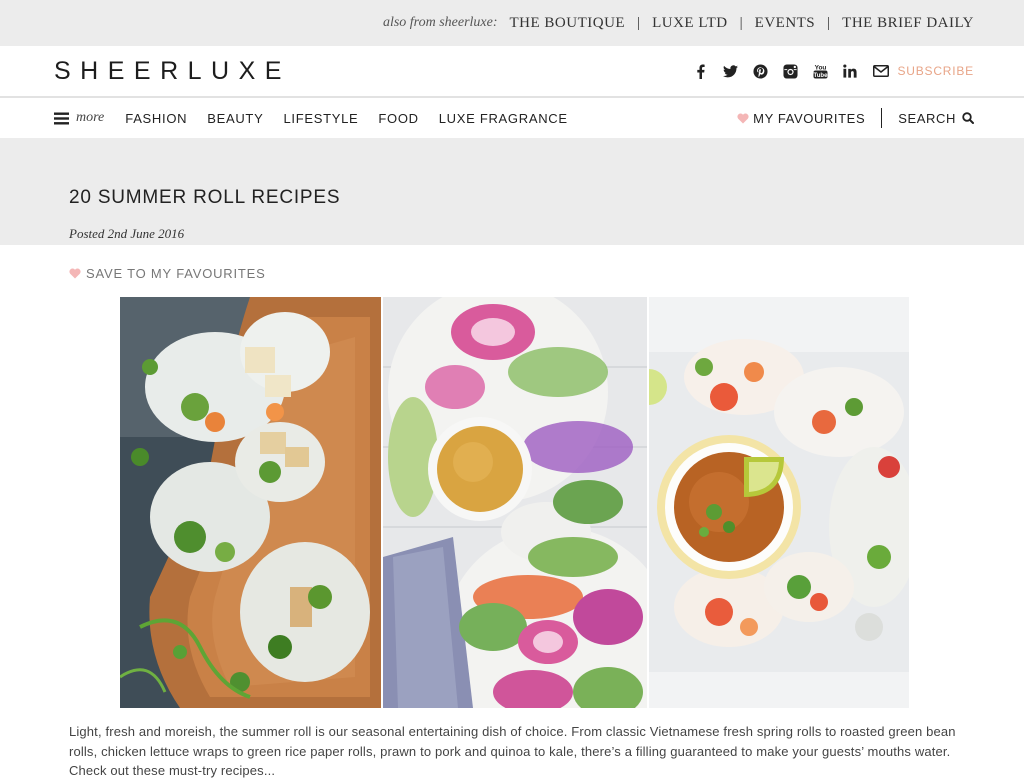 The height and width of the screenshot is (782, 1024). I want to click on social-links: You Tube SUBSCRIBE, so click(826, 71).